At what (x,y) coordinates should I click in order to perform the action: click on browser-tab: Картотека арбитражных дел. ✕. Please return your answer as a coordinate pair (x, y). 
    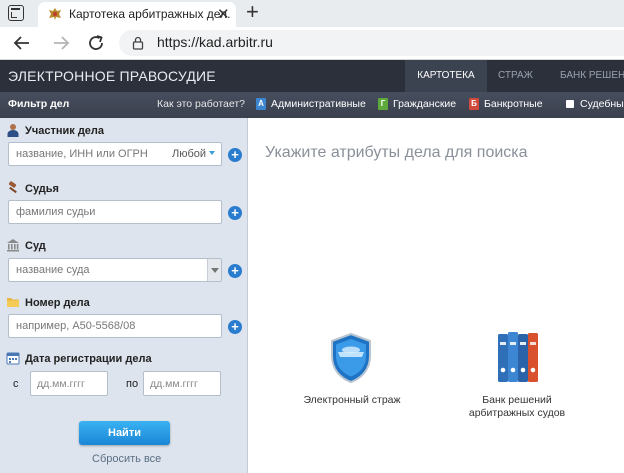
    Looking at the image, I should click on (137, 15).